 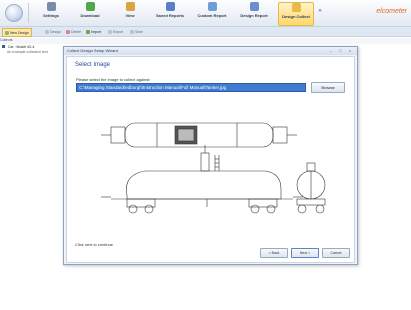 What do you see at coordinates (342, 51) in the screenshot?
I see `window-controls: – □ ×` at bounding box center [342, 51].